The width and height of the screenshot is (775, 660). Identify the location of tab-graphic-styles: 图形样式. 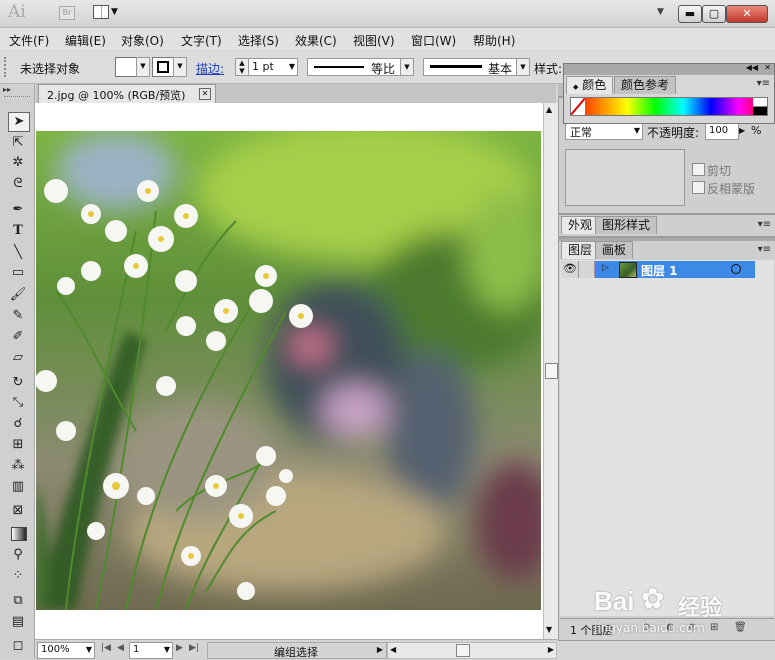
(626, 225).